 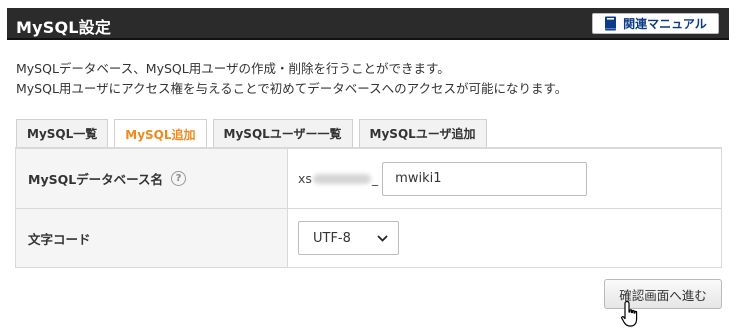 I want to click on charset-select: UTF-8, so click(x=348, y=238).